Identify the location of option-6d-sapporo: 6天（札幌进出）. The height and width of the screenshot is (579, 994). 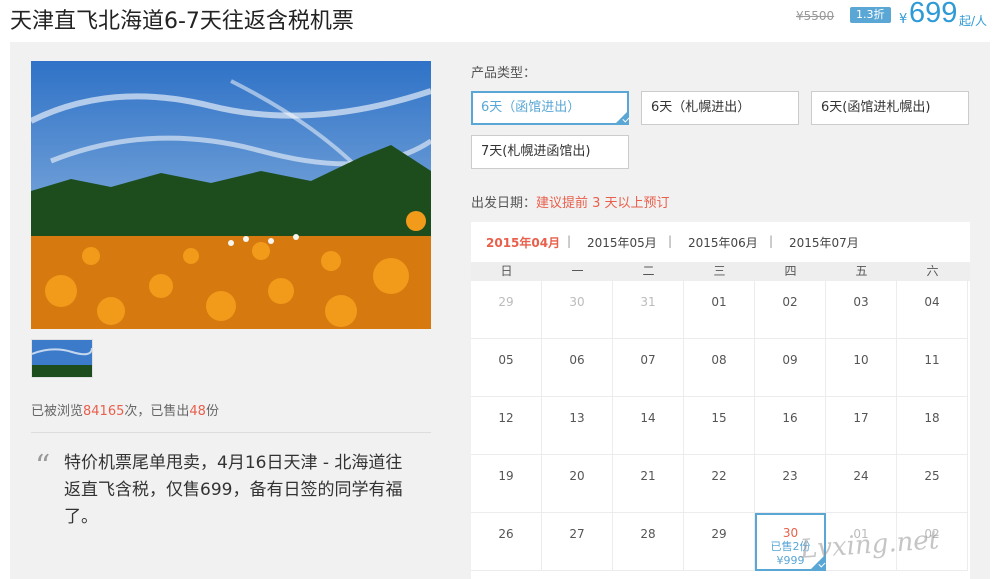
(720, 108).